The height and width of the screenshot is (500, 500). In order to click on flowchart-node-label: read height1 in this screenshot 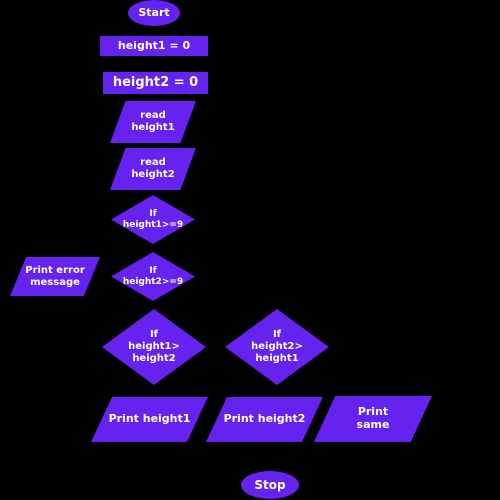, I will do `click(153, 121)`.